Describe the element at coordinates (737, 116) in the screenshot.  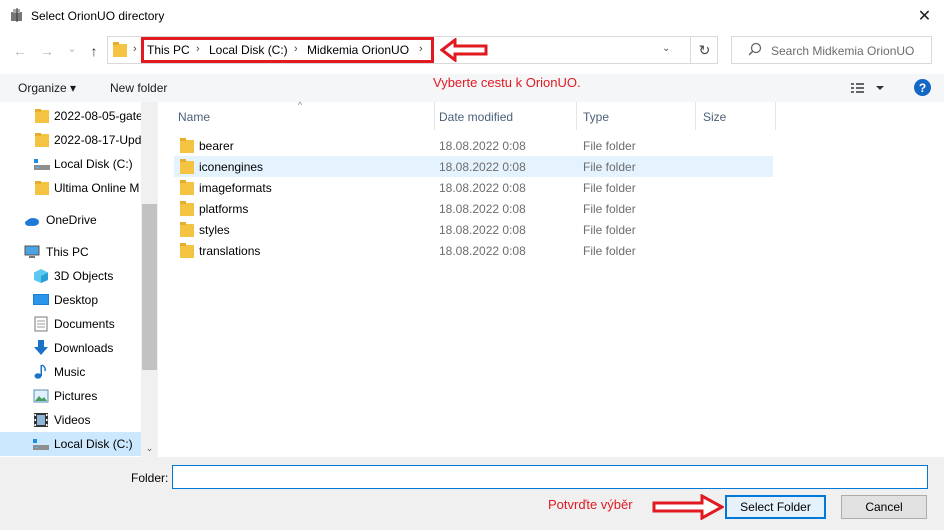
I see `column-header-size: Size` at that location.